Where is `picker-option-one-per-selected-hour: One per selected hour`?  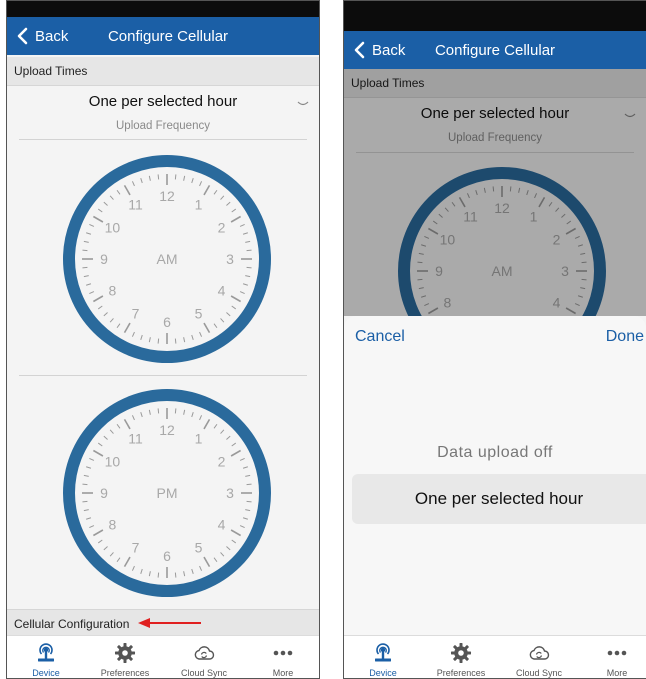
picker-option-one-per-selected-hour: One per selected hour is located at coordinates (499, 499).